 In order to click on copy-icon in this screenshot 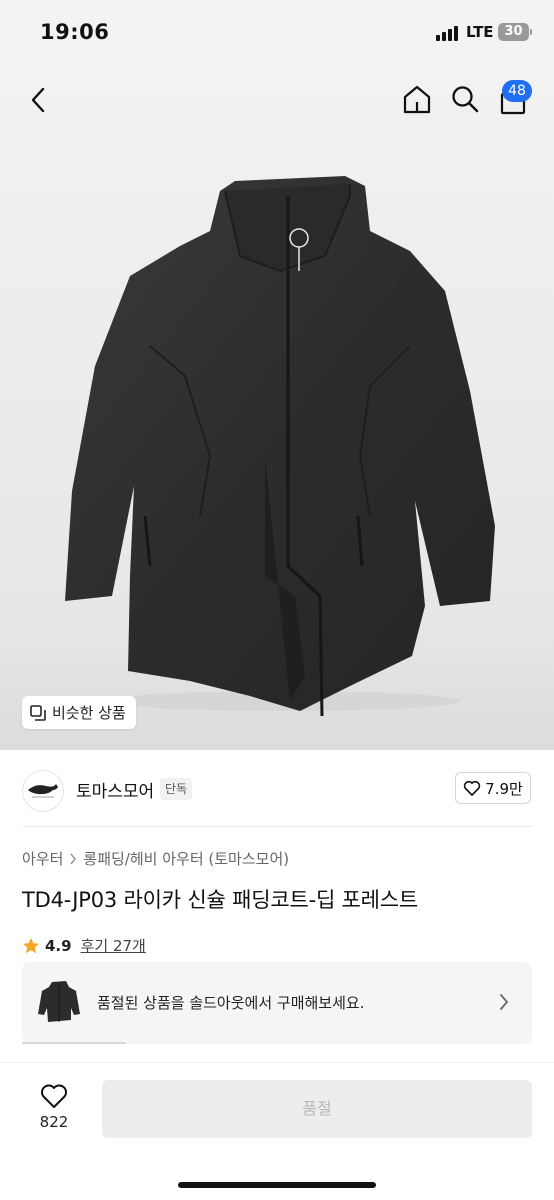, I will do `click(38, 712)`.